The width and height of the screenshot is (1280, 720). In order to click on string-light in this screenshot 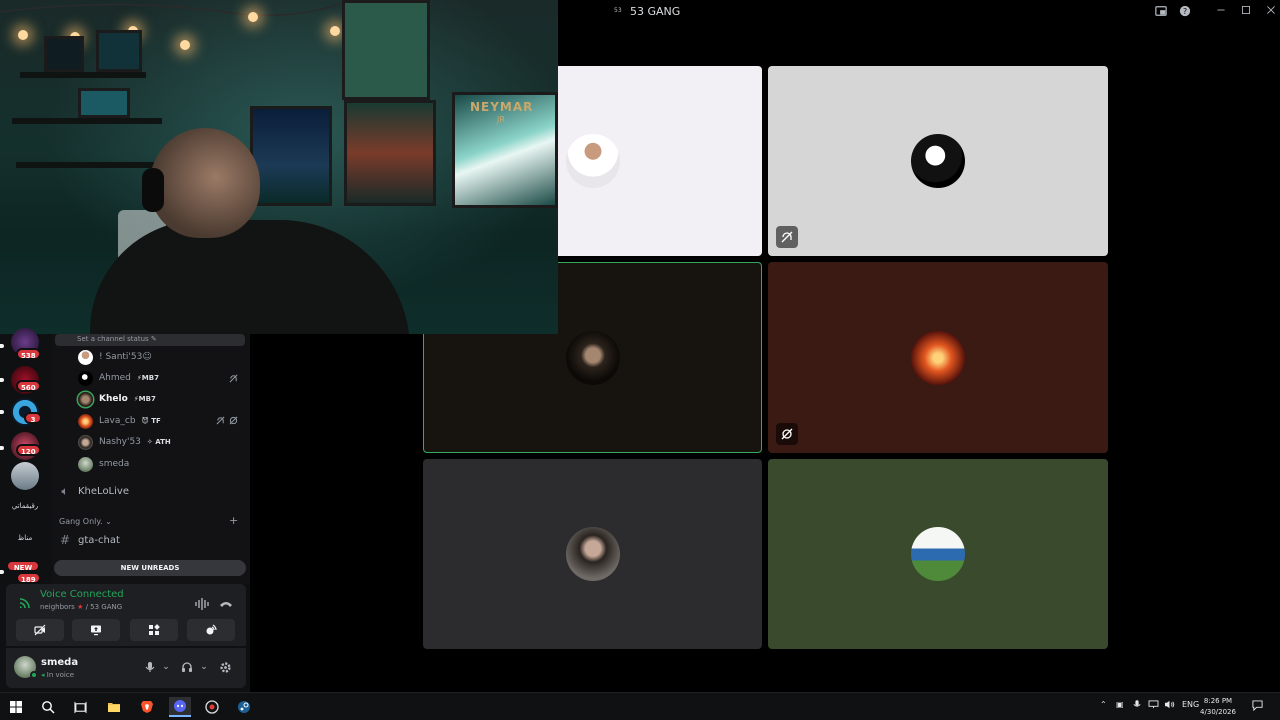, I will do `click(185, 45)`.